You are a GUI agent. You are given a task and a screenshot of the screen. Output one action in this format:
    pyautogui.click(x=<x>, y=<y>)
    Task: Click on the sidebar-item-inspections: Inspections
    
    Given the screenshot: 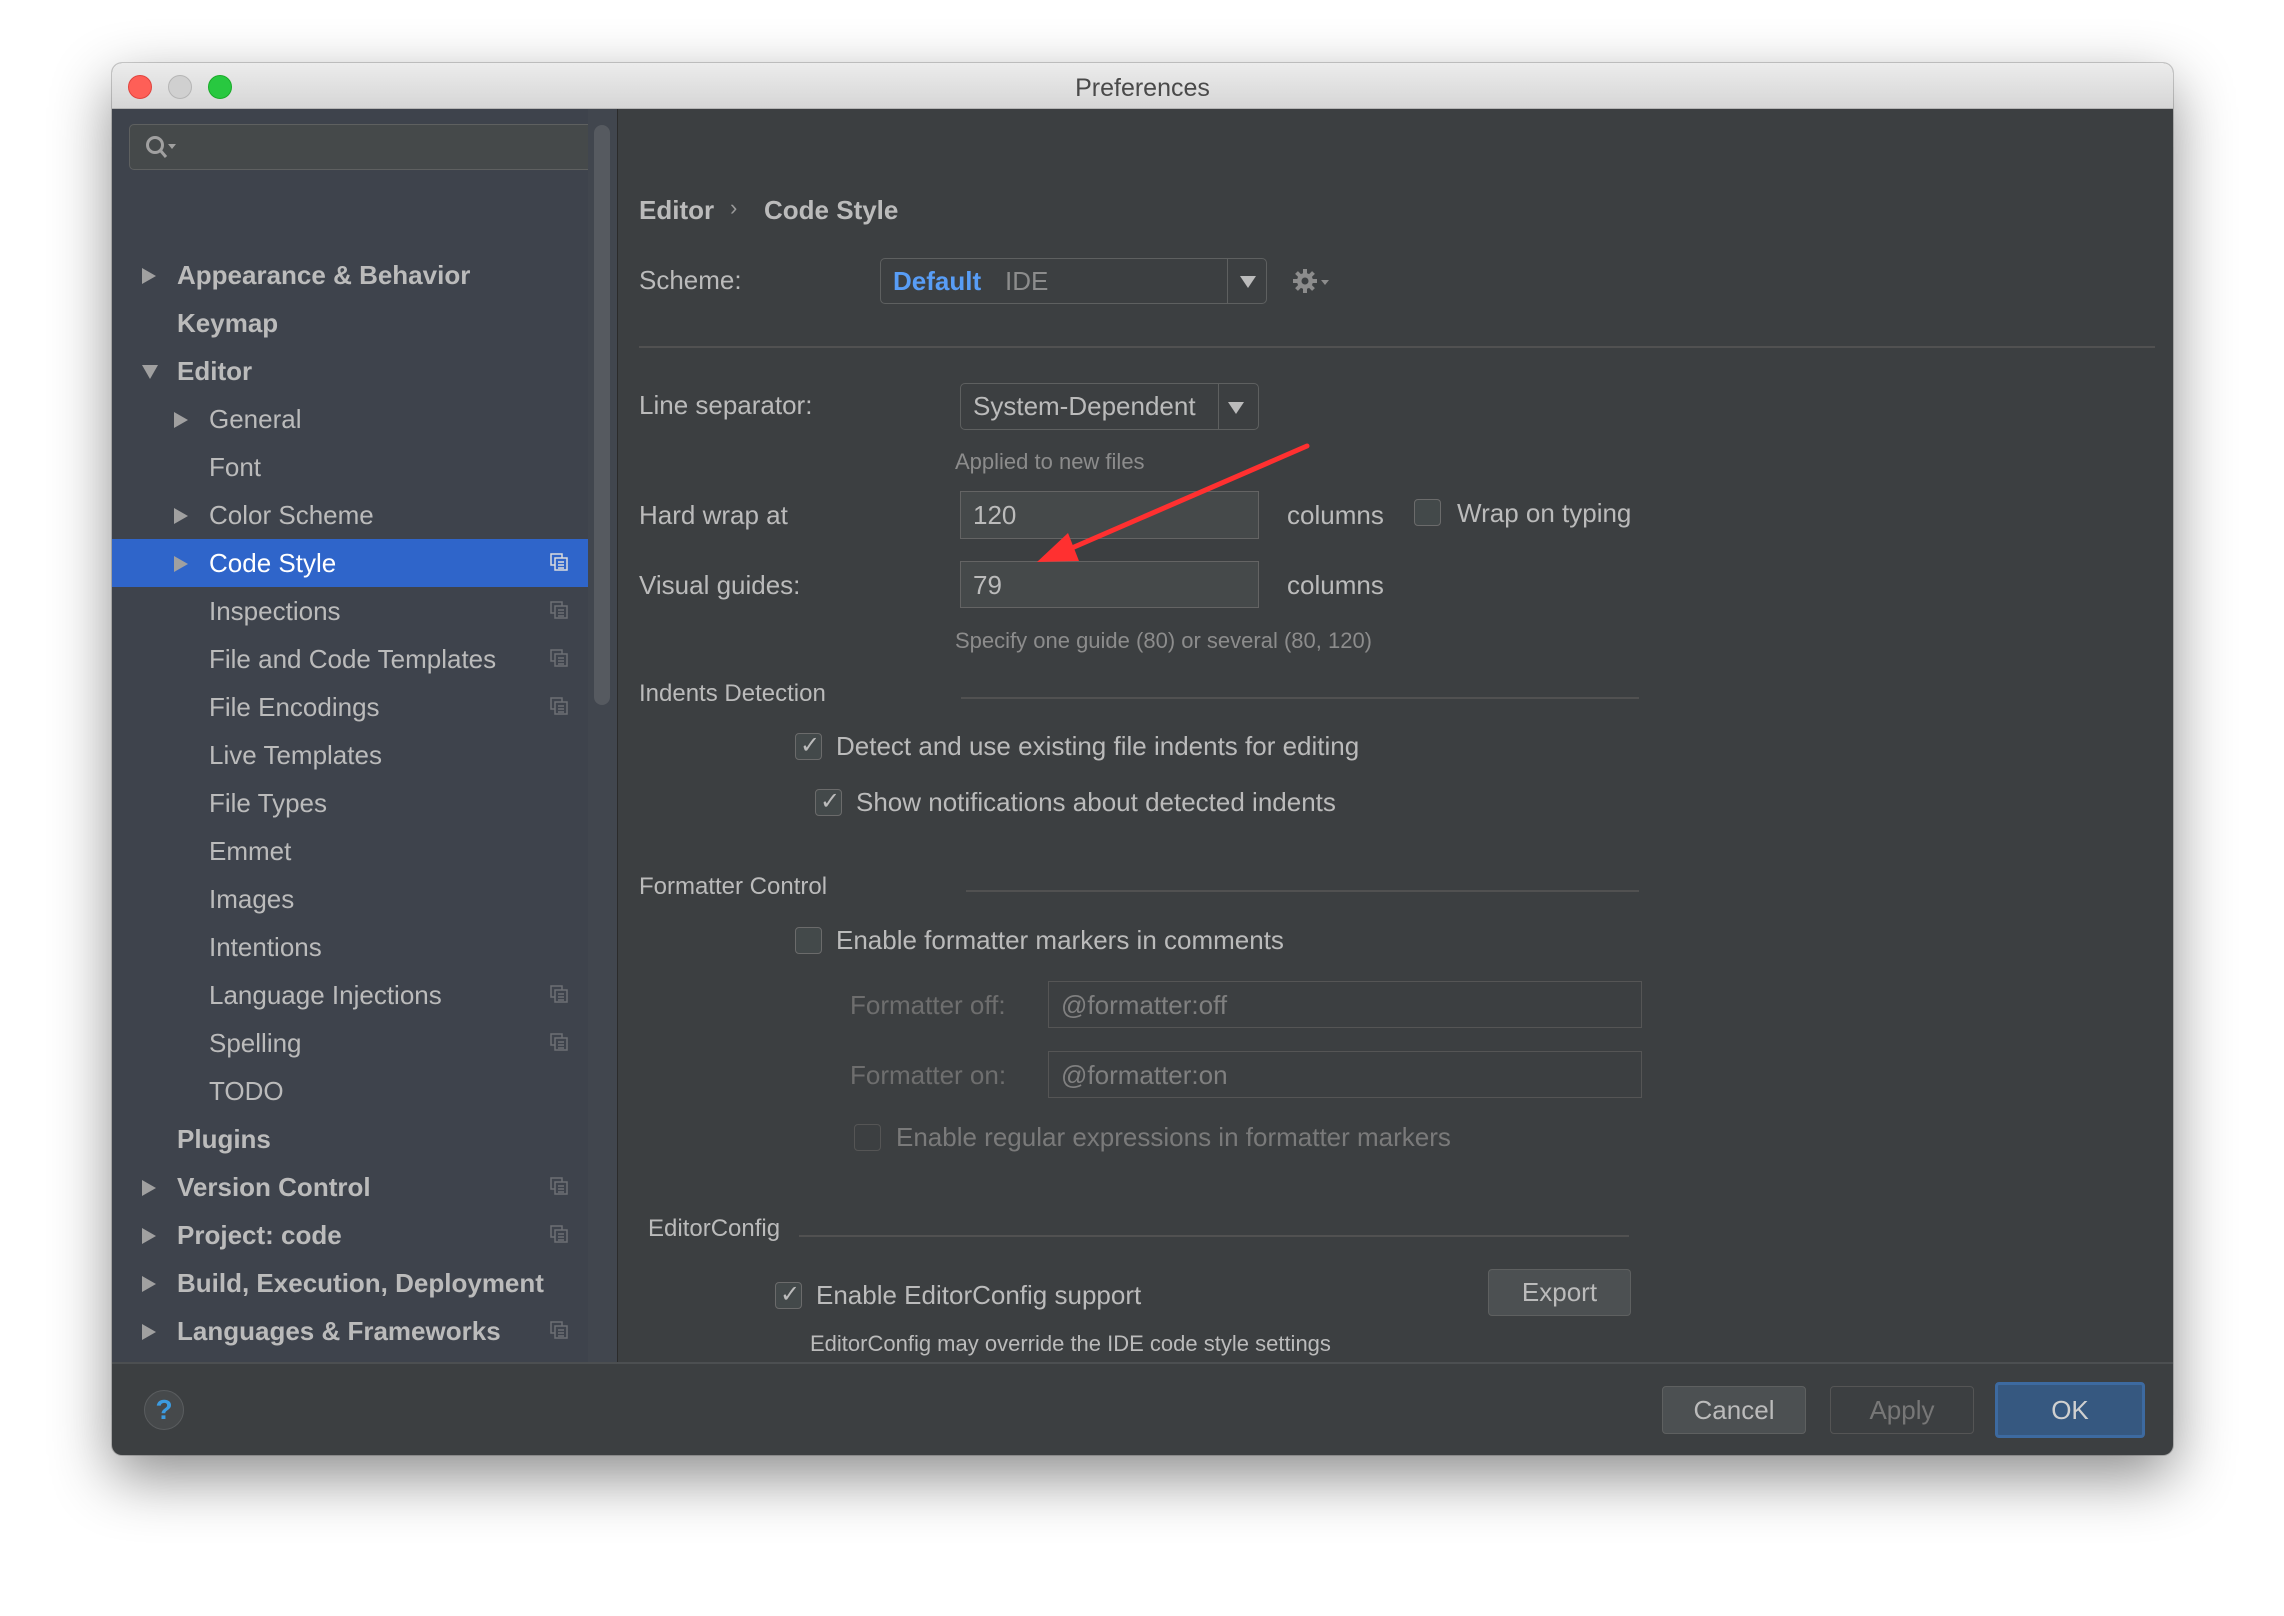 What is the action you would take?
    pyautogui.click(x=350, y=611)
    